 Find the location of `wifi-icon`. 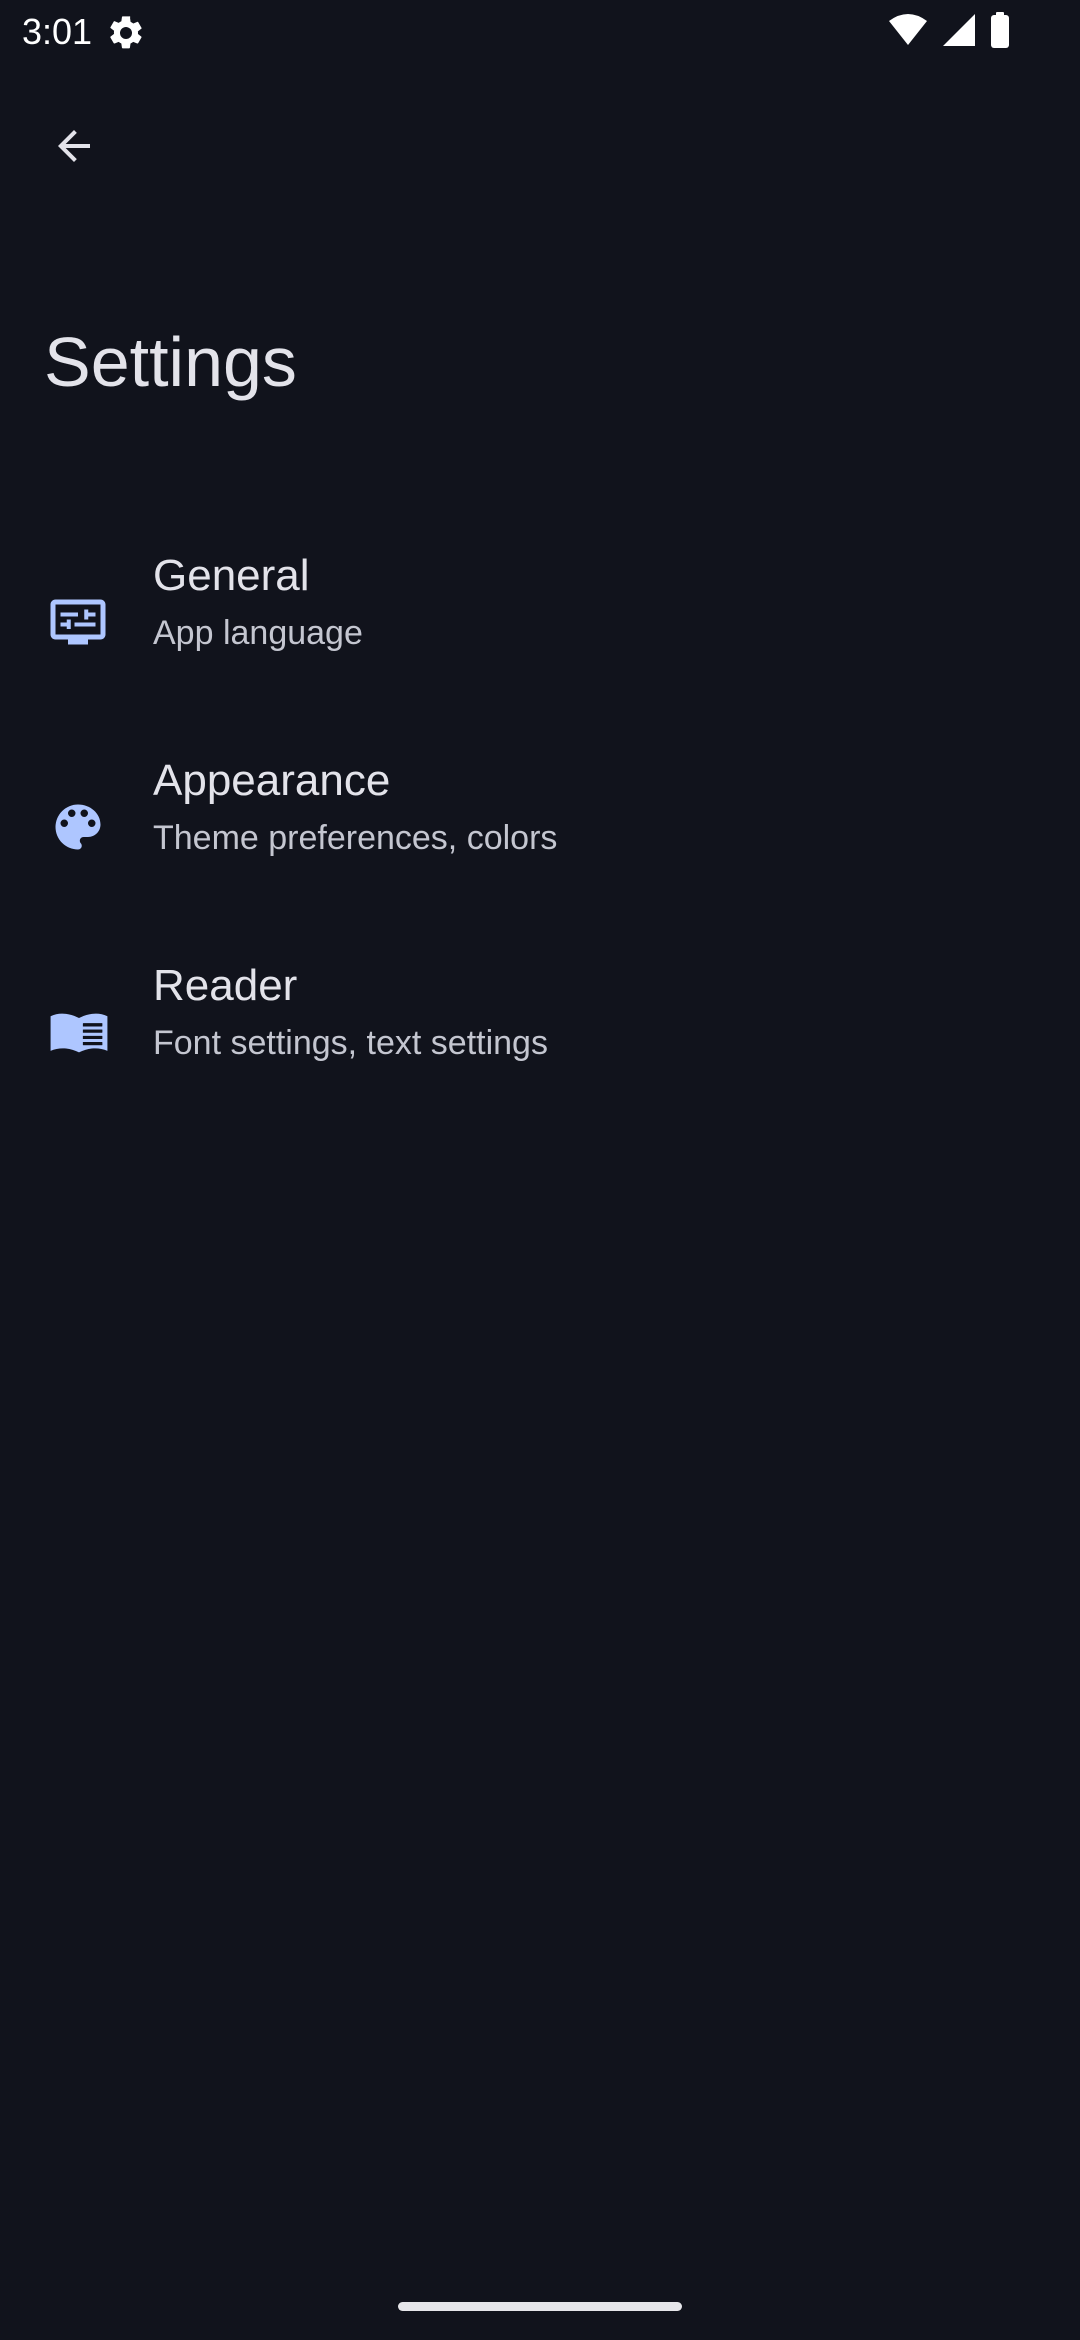

wifi-icon is located at coordinates (908, 32).